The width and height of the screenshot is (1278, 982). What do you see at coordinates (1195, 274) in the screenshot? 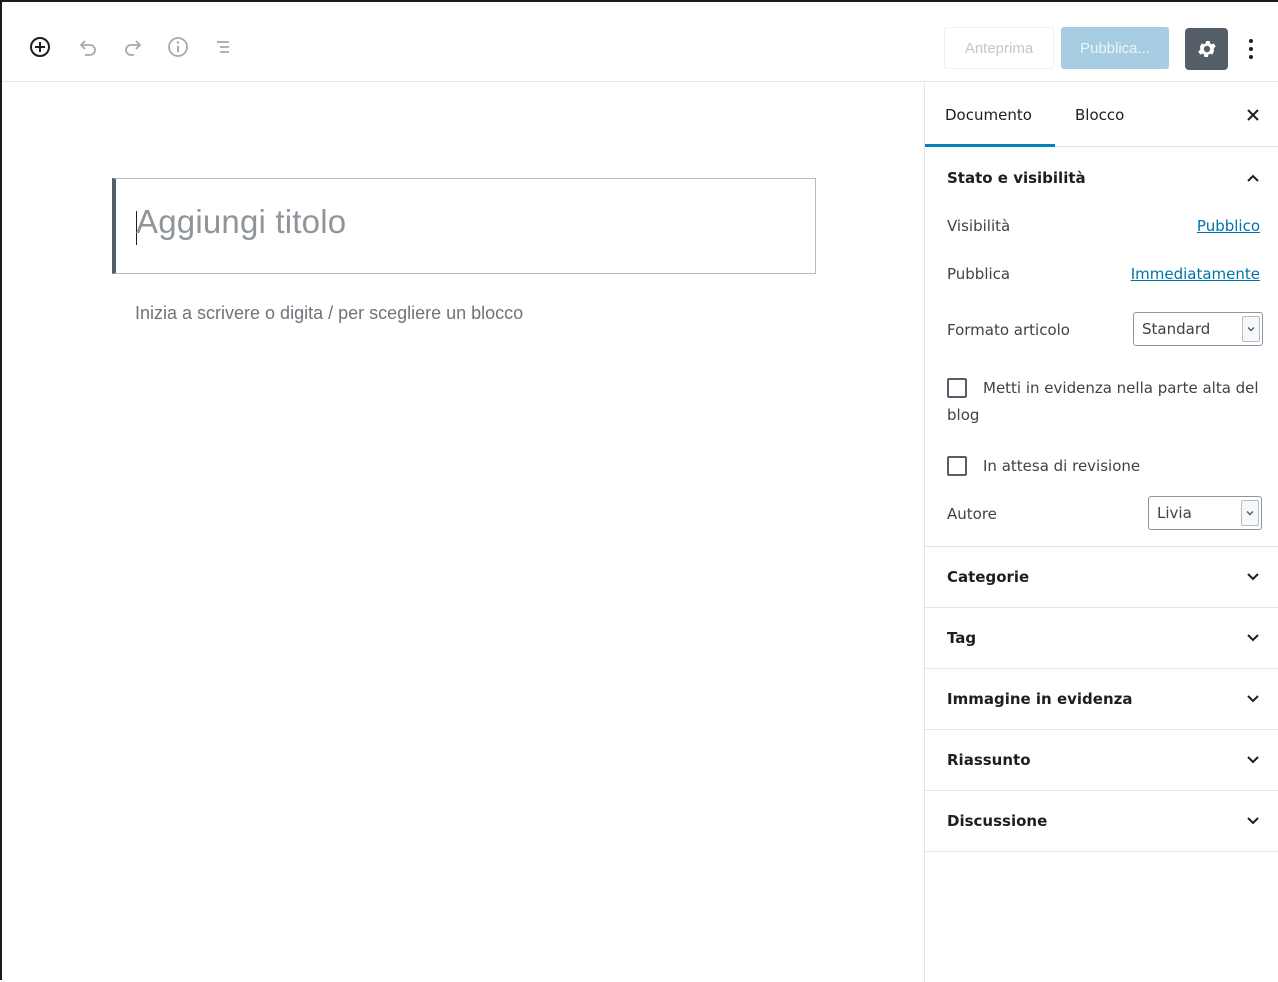
I see `publish-date-link: Immediatamente` at bounding box center [1195, 274].